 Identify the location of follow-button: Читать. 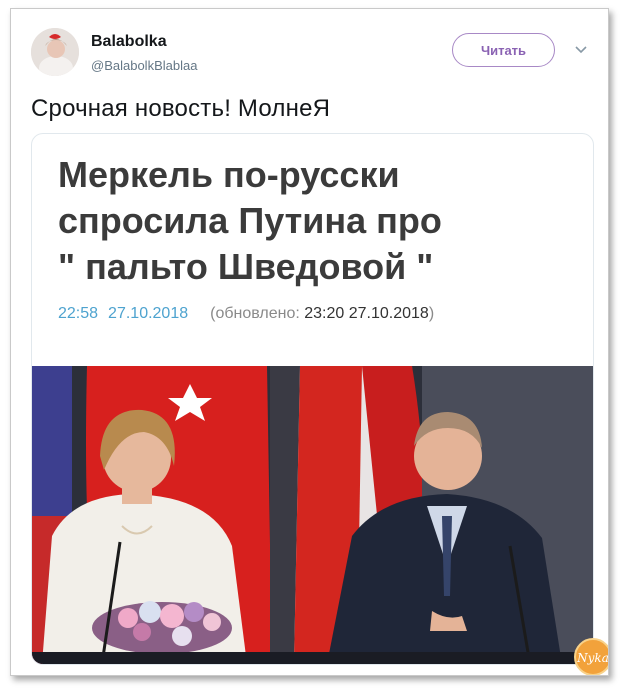
(503, 50).